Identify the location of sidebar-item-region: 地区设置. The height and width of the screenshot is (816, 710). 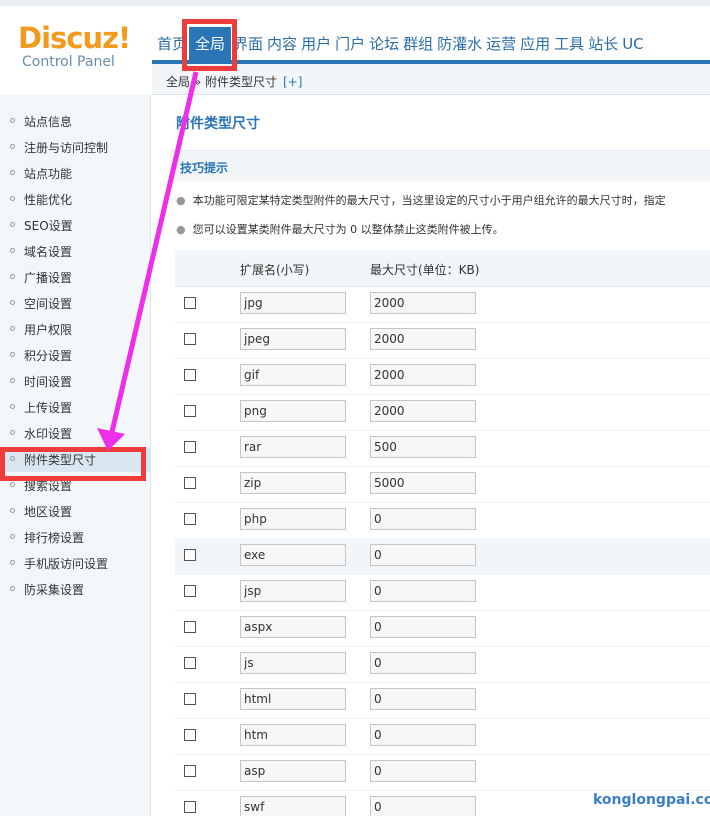
(75, 512).